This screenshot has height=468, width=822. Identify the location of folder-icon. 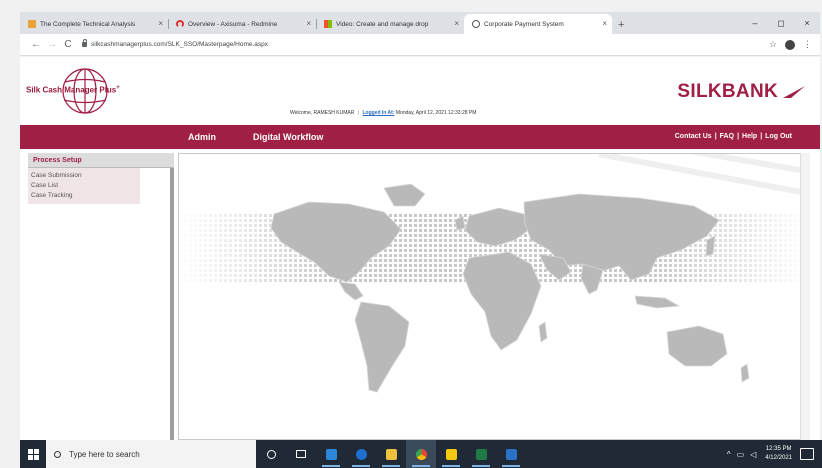
(391, 454).